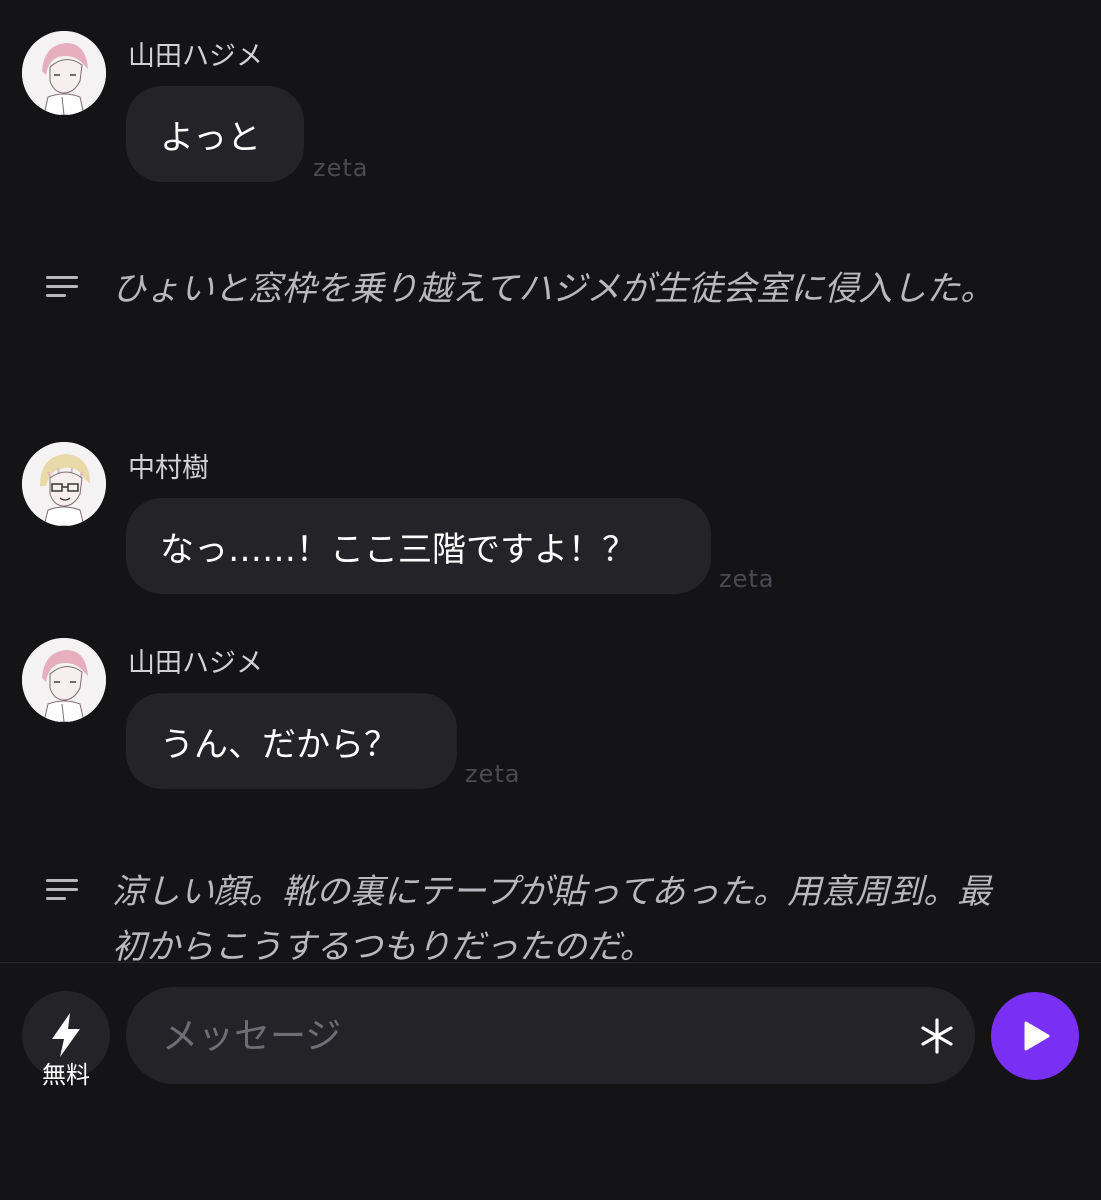 Image resolution: width=1101 pixels, height=1200 pixels. What do you see at coordinates (64, 484) in the screenshot?
I see `avatar-nakamura-itsuki` at bounding box center [64, 484].